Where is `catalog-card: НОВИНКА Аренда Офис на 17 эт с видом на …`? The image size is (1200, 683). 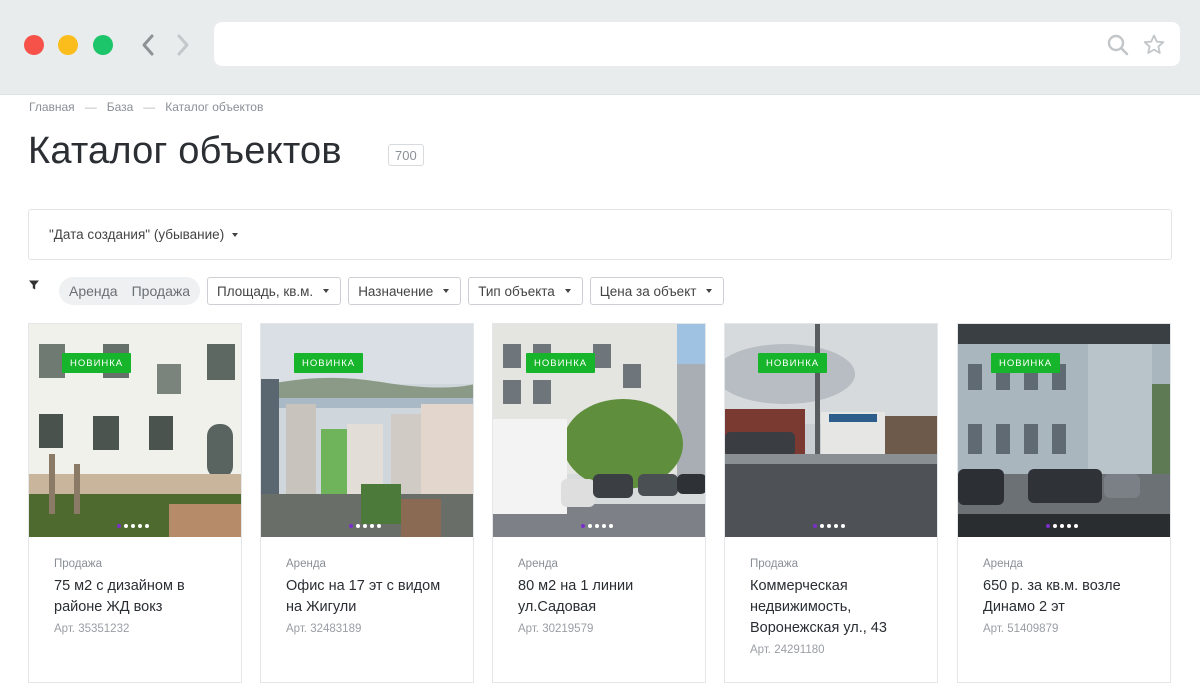 catalog-card: НОВИНКА Аренда Офис на 17 эт с видом на … is located at coordinates (367, 503).